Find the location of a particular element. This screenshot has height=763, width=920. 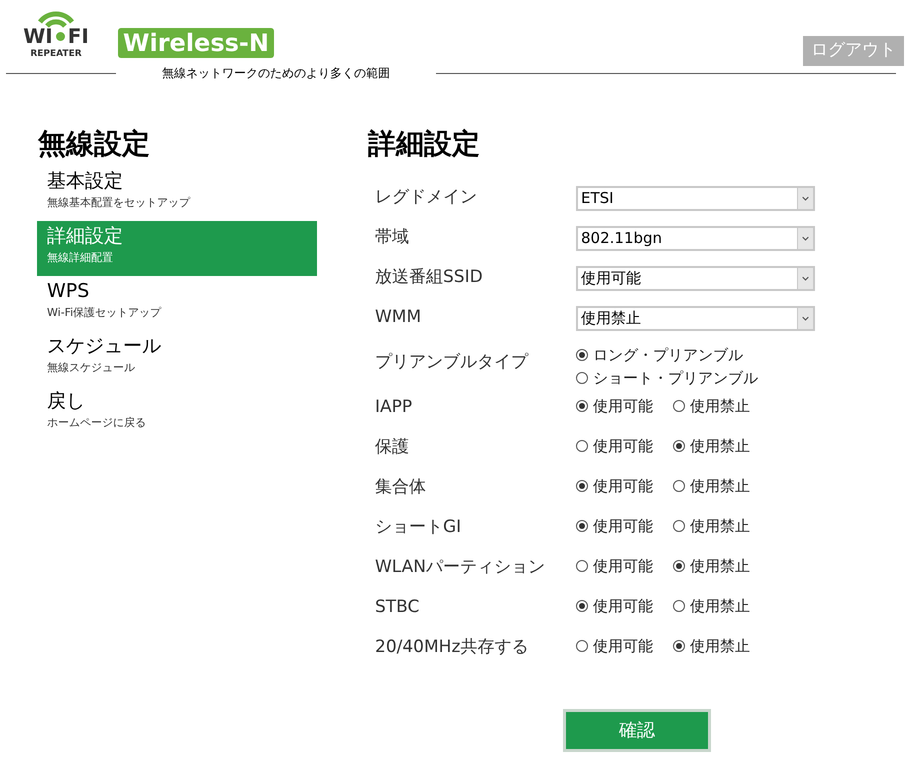

field-label: 保護 is located at coordinates (392, 447).